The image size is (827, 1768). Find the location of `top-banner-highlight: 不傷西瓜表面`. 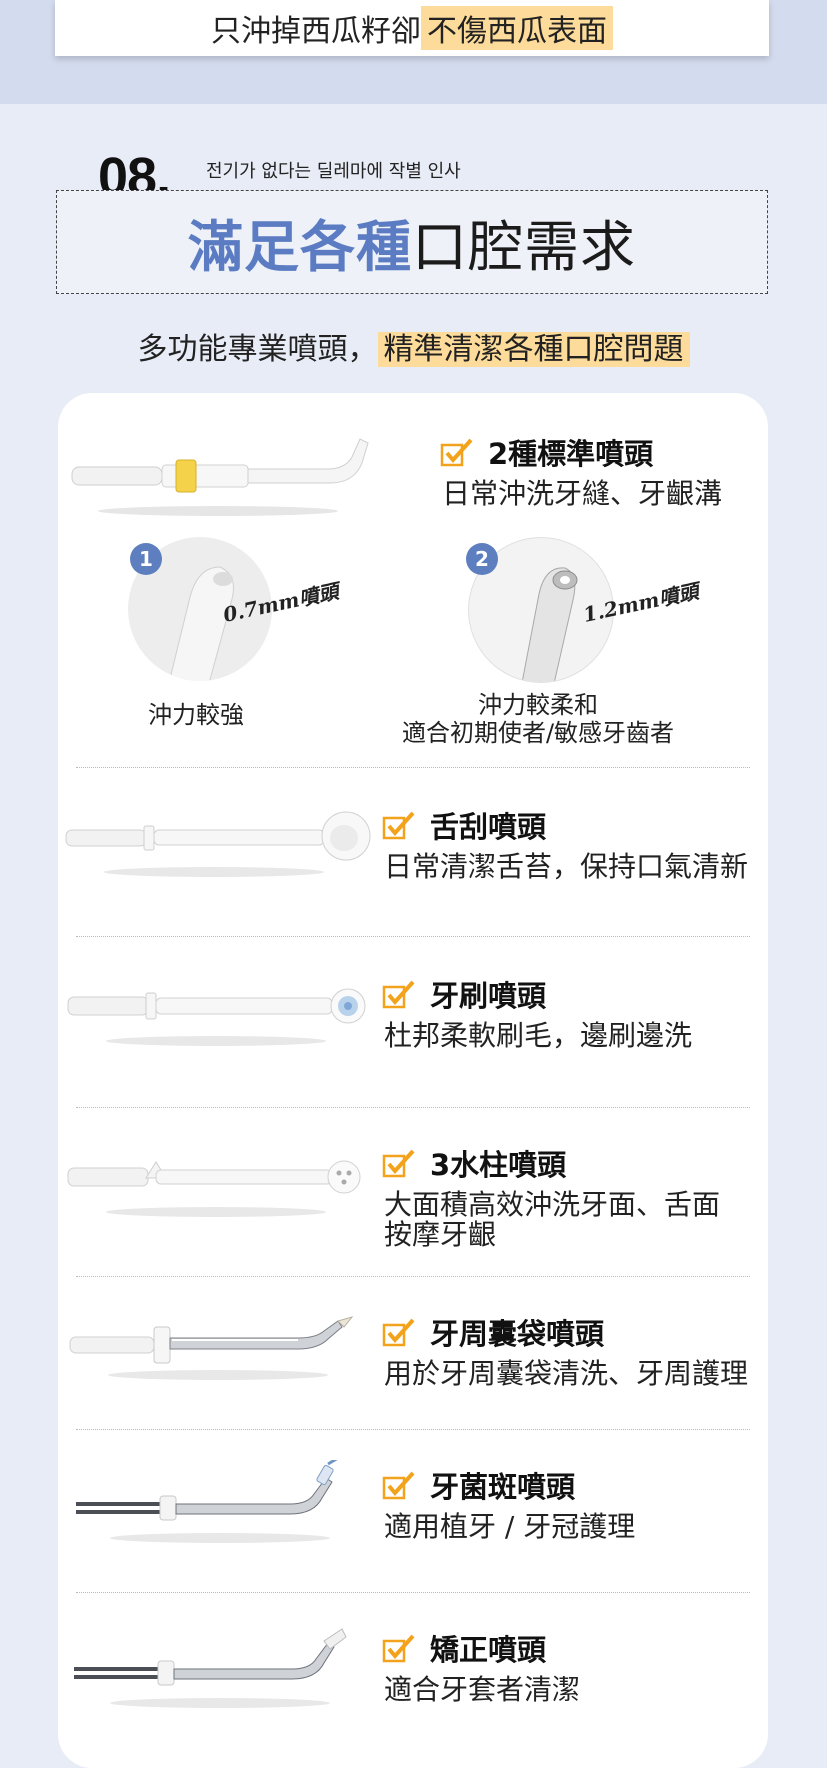

top-banner-highlight: 不傷西瓜表面 is located at coordinates (517, 28).